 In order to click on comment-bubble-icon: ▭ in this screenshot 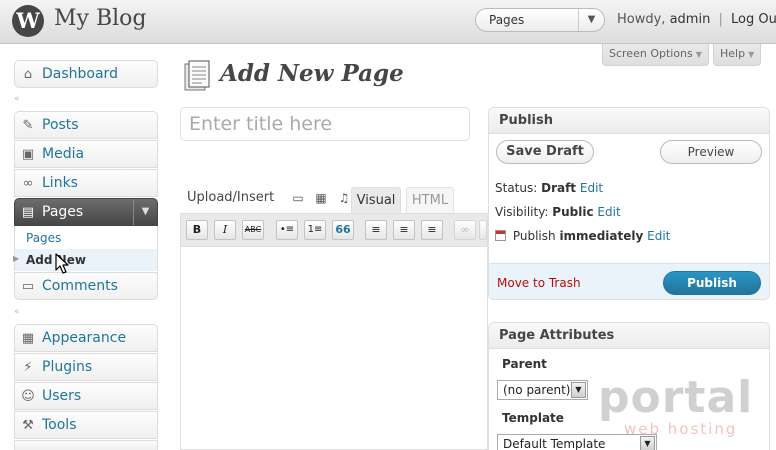, I will do `click(28, 286)`.